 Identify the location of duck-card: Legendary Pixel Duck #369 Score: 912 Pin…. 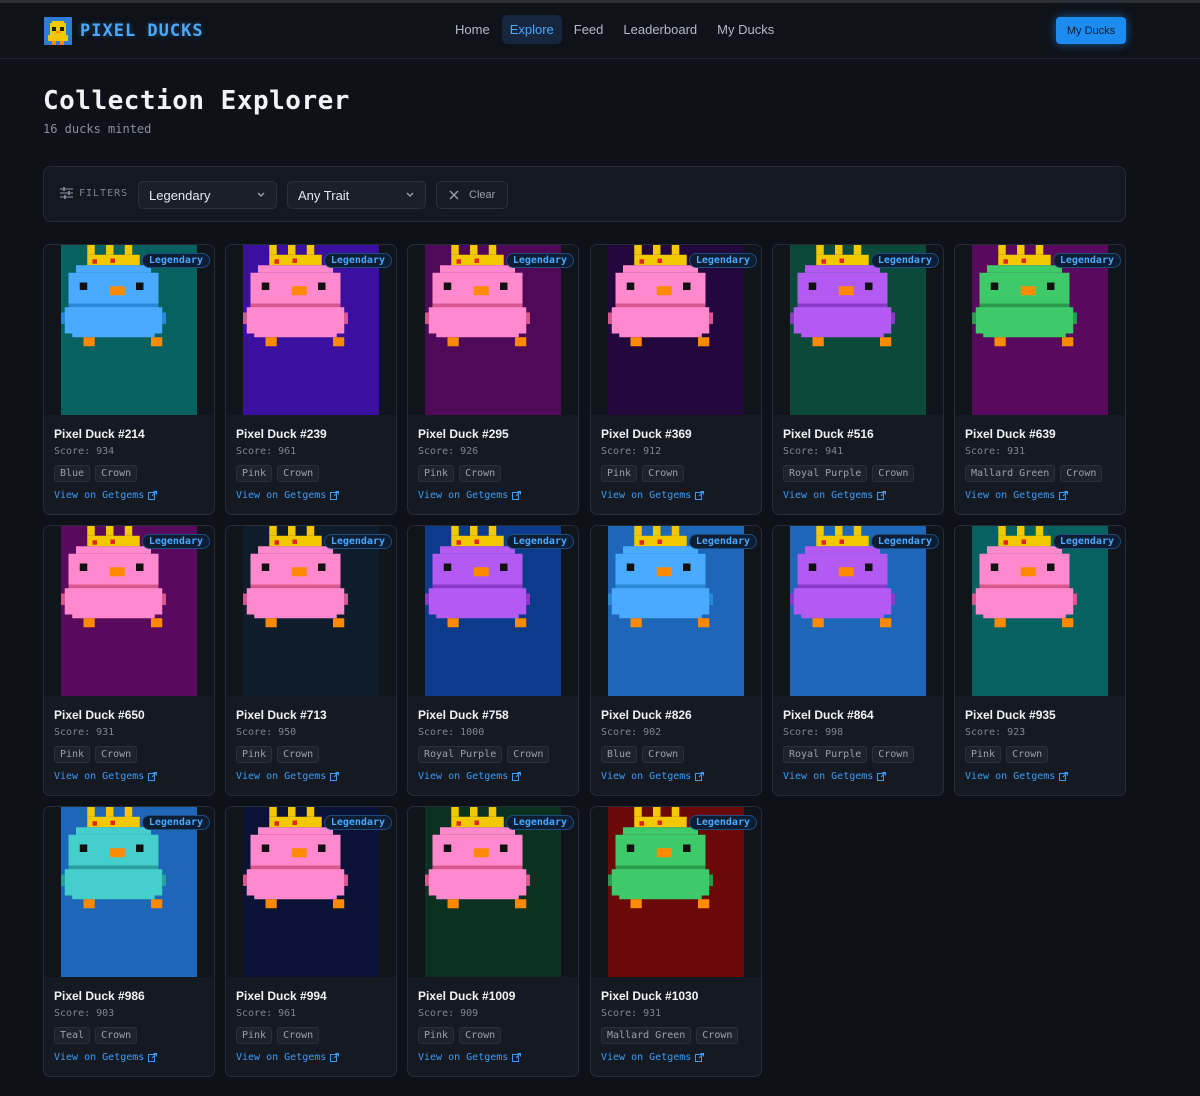
(676, 379).